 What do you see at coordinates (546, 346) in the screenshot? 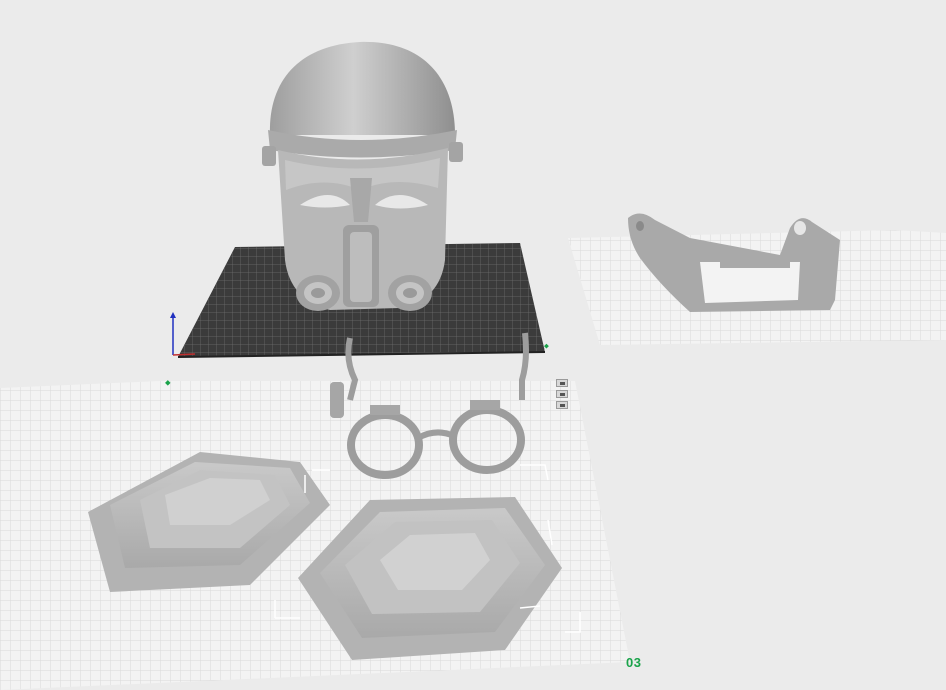
I see `dark-plate-marker: ⬥` at bounding box center [546, 346].